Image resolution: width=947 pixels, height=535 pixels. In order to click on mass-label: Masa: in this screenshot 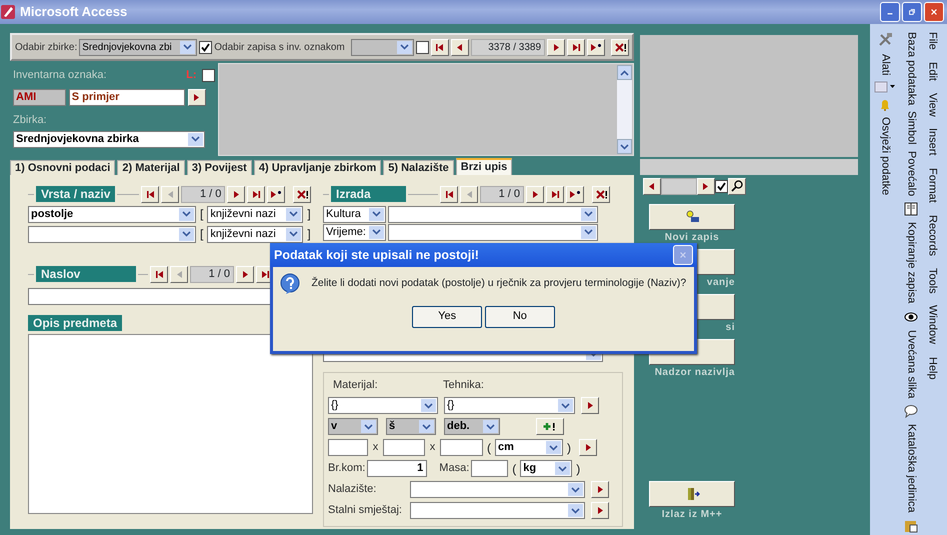, I will do `click(454, 468)`.